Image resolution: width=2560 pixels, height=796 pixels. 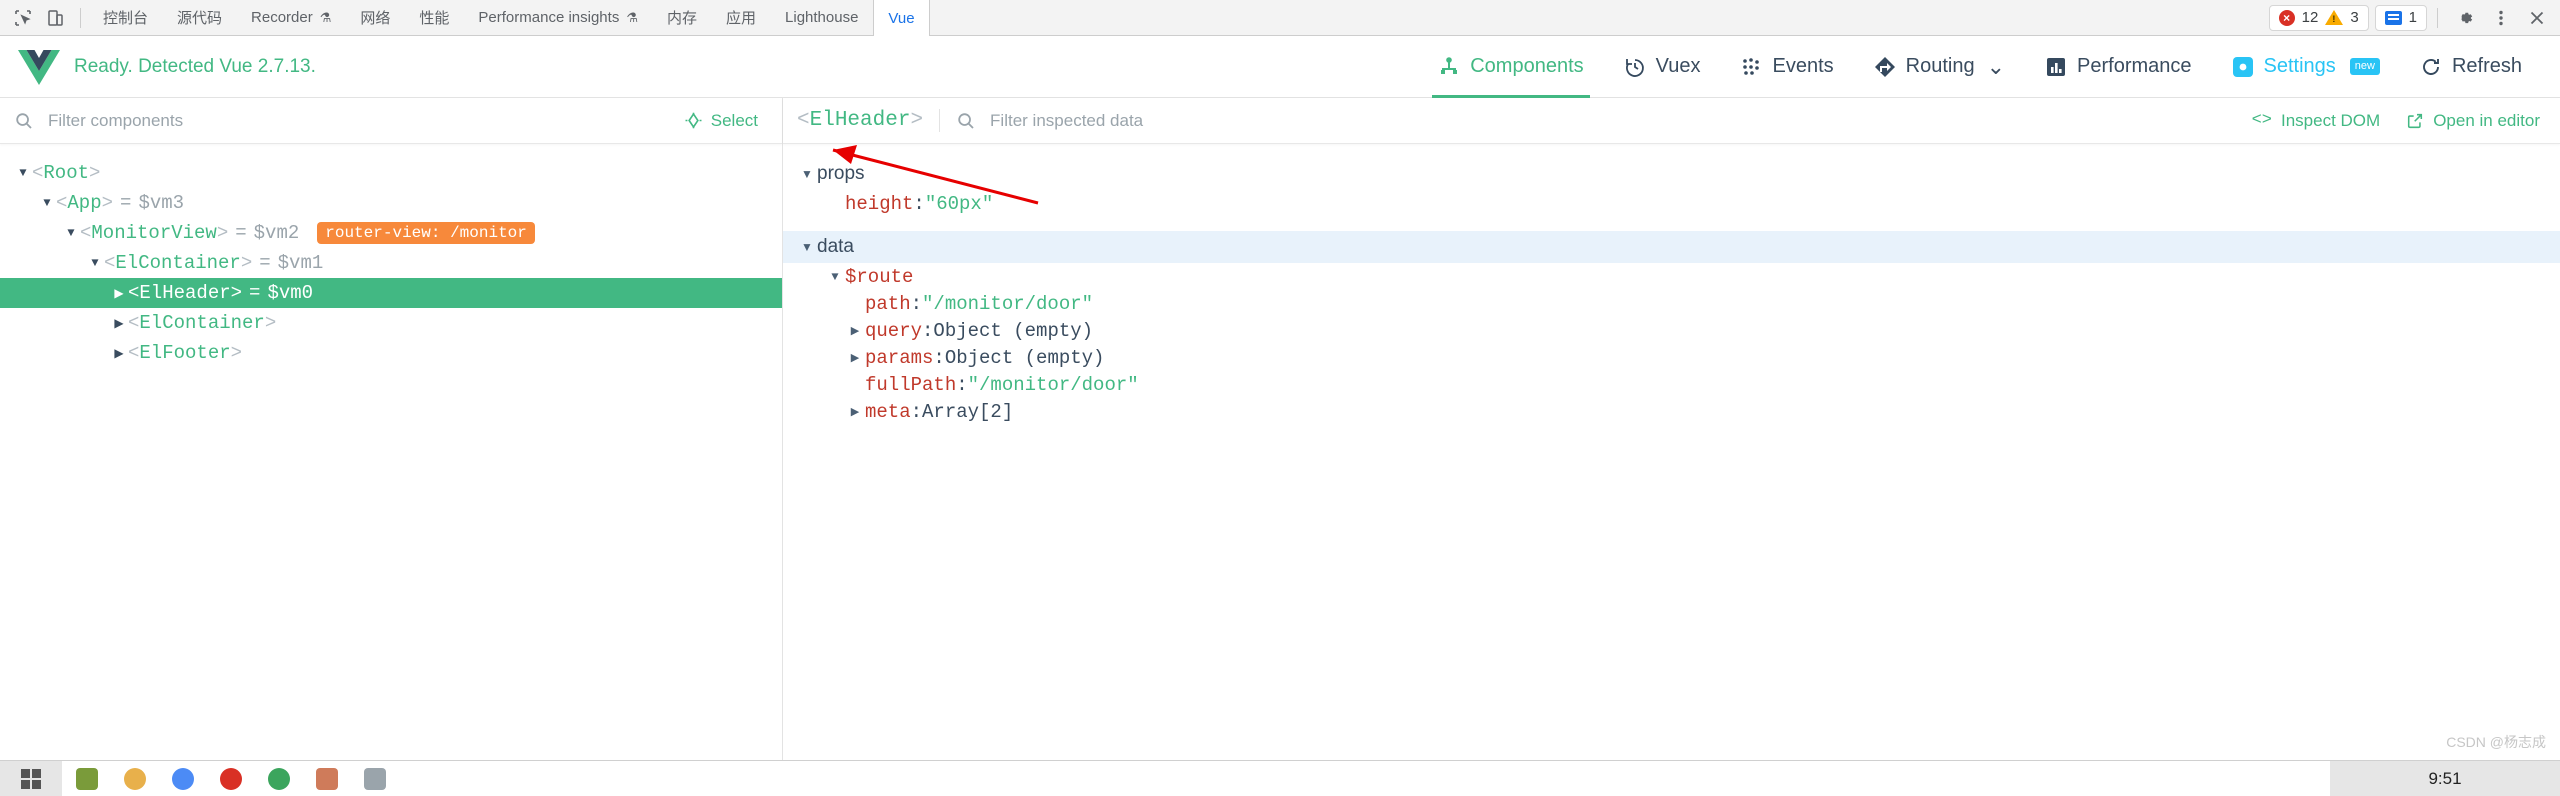 I want to click on devtools-tab-label: Recorder, so click(x=282, y=17).